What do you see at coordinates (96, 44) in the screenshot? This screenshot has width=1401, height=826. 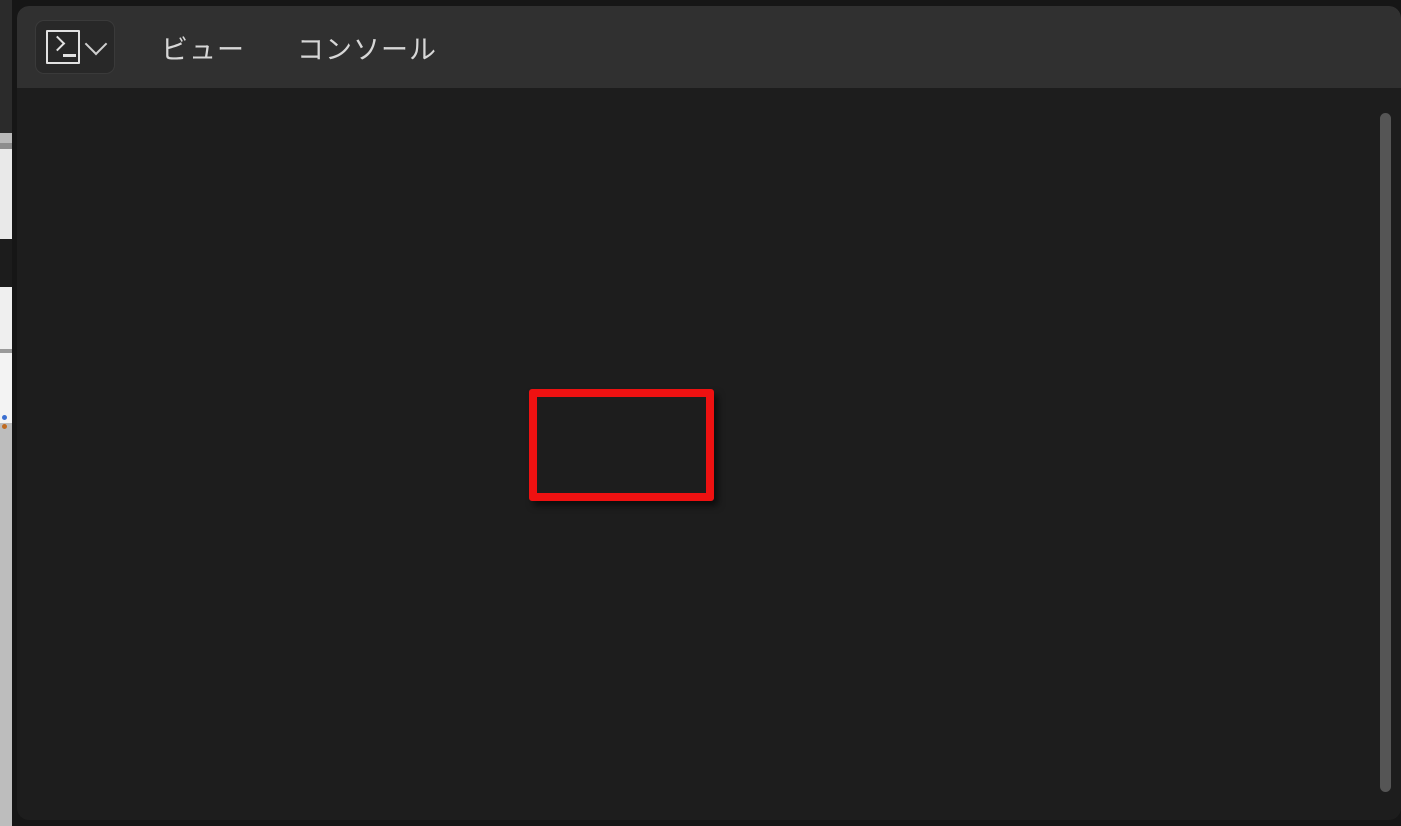 I see `chevron-down-icon` at bounding box center [96, 44].